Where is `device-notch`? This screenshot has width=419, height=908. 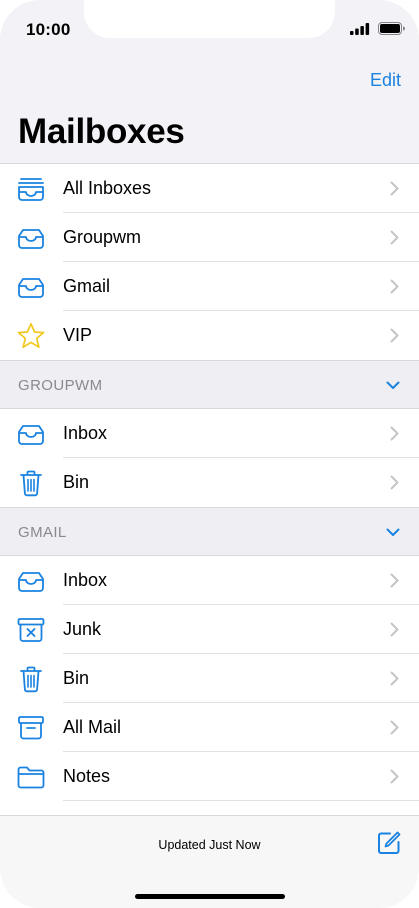 device-notch is located at coordinates (209, 19).